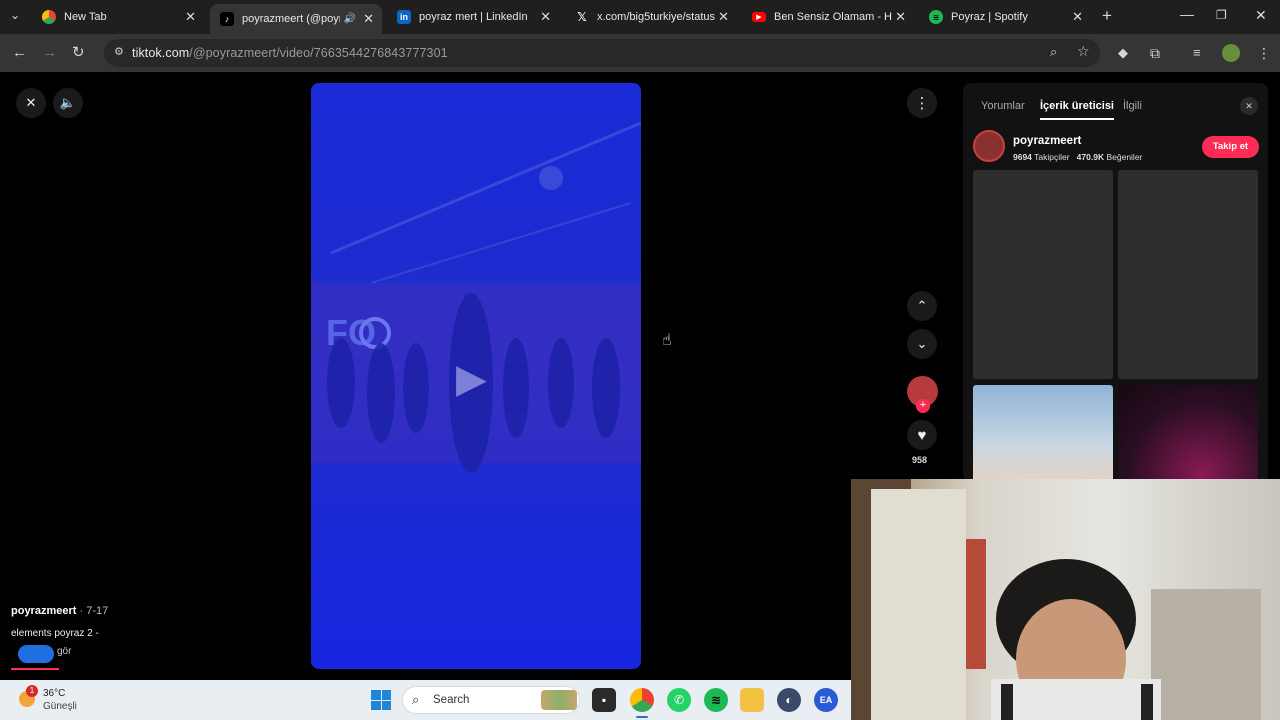  I want to click on video-author-line: poyrazmeert · 7-17, so click(59, 611).